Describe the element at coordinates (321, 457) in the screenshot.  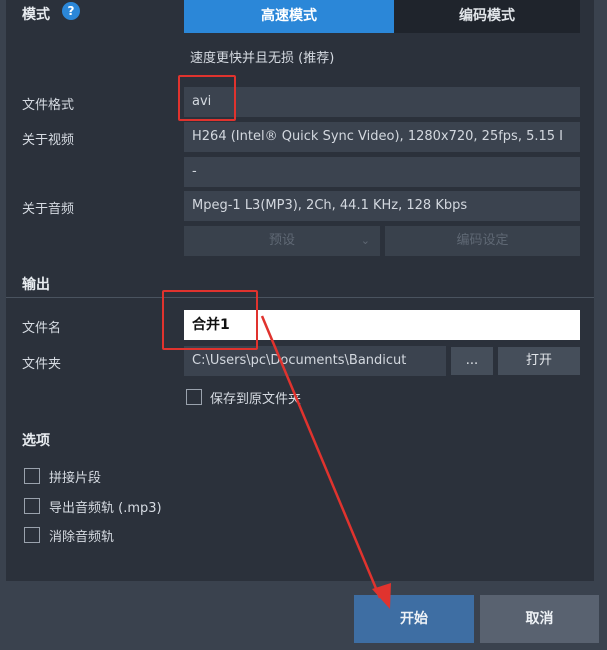
I see `arrow-line` at that location.